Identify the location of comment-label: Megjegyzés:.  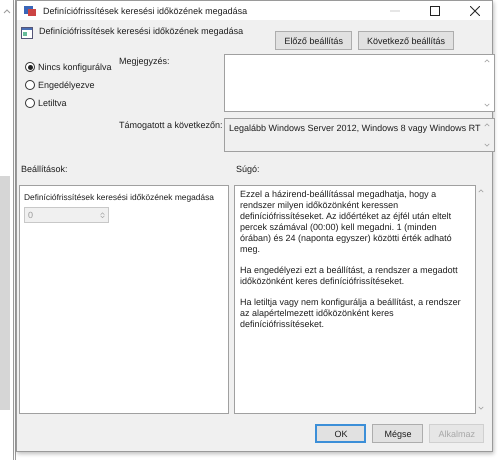
(145, 61).